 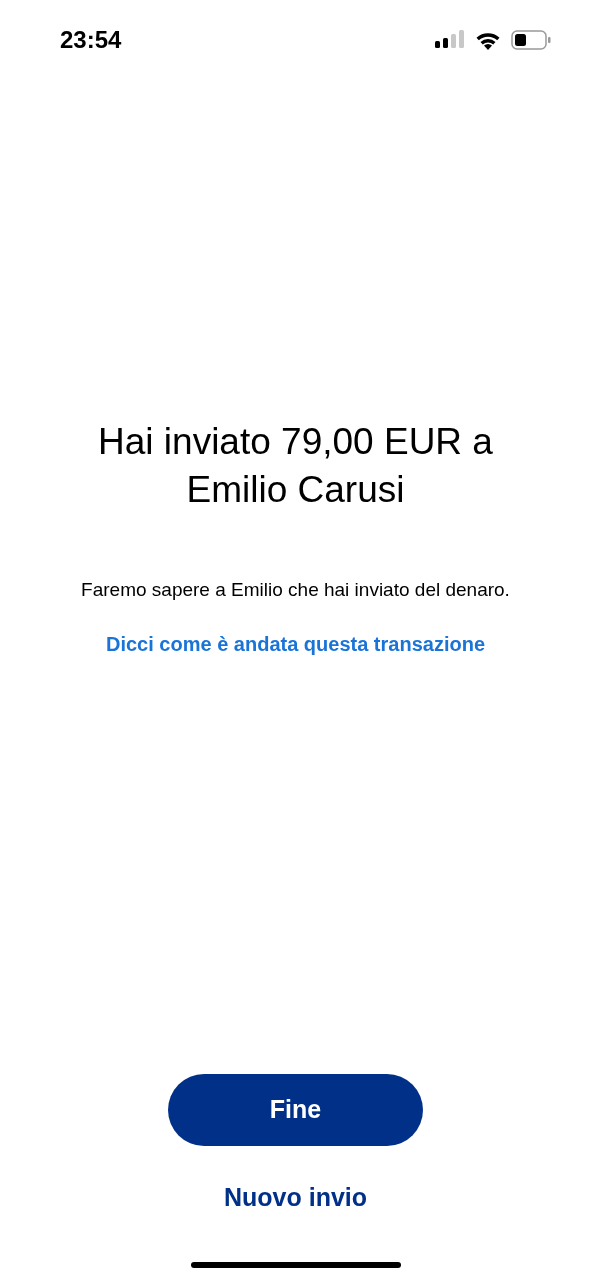 I want to click on confirmation-title: Hai inviato 79,00 EUR a Emilio Carusi, so click(x=295, y=466).